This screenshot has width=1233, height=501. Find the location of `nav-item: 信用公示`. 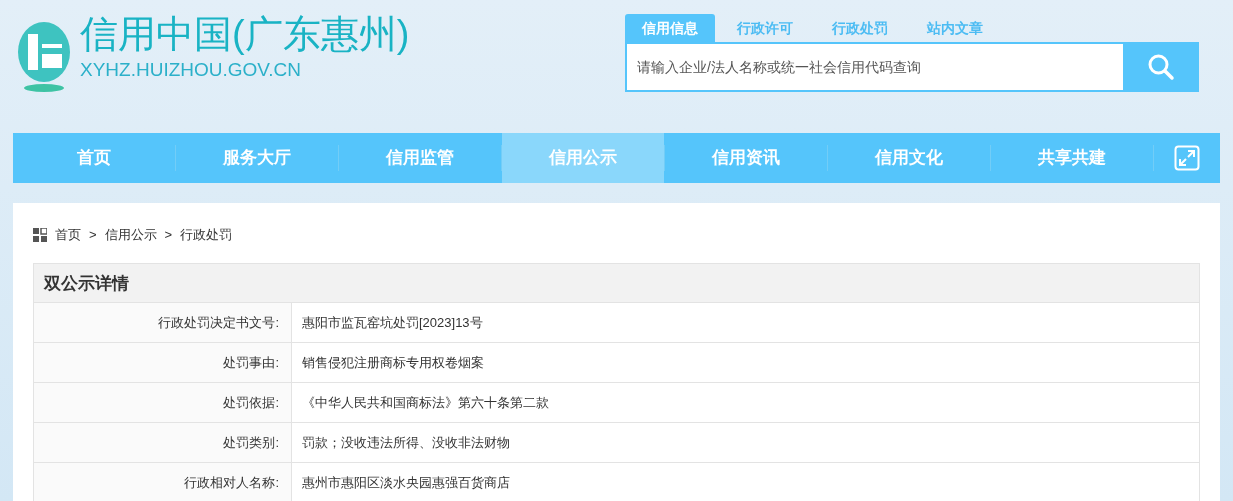

nav-item: 信用公示 is located at coordinates (583, 158).